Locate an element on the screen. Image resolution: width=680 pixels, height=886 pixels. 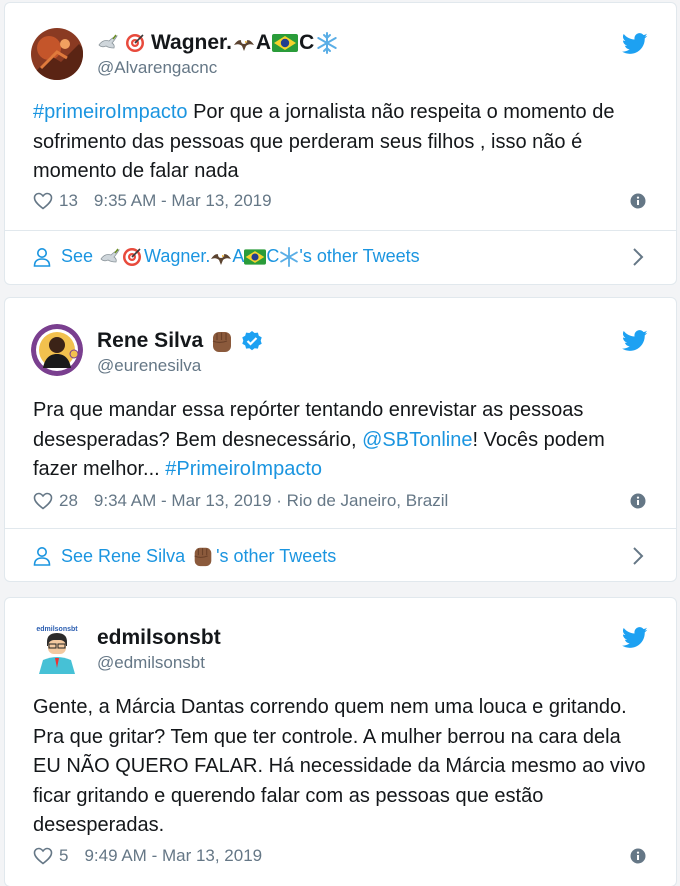
user-handle: @eurenesilva is located at coordinates (149, 366).